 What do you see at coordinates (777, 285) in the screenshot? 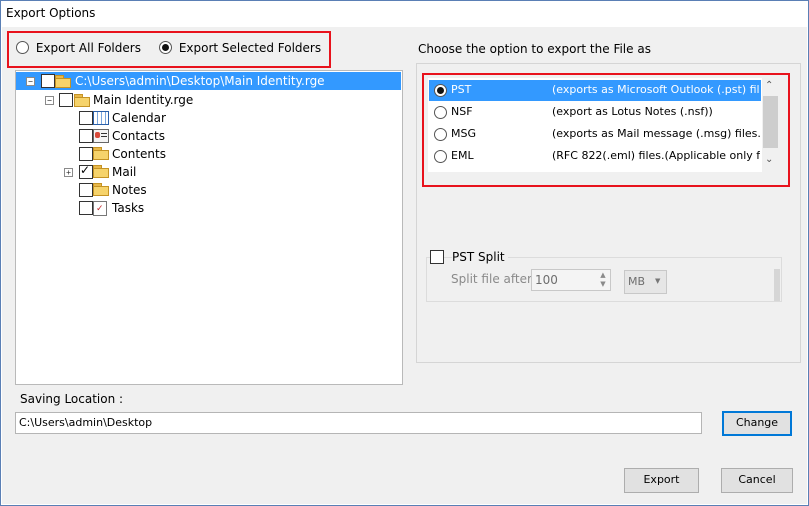
I see `pst-split-group-right` at bounding box center [777, 285].